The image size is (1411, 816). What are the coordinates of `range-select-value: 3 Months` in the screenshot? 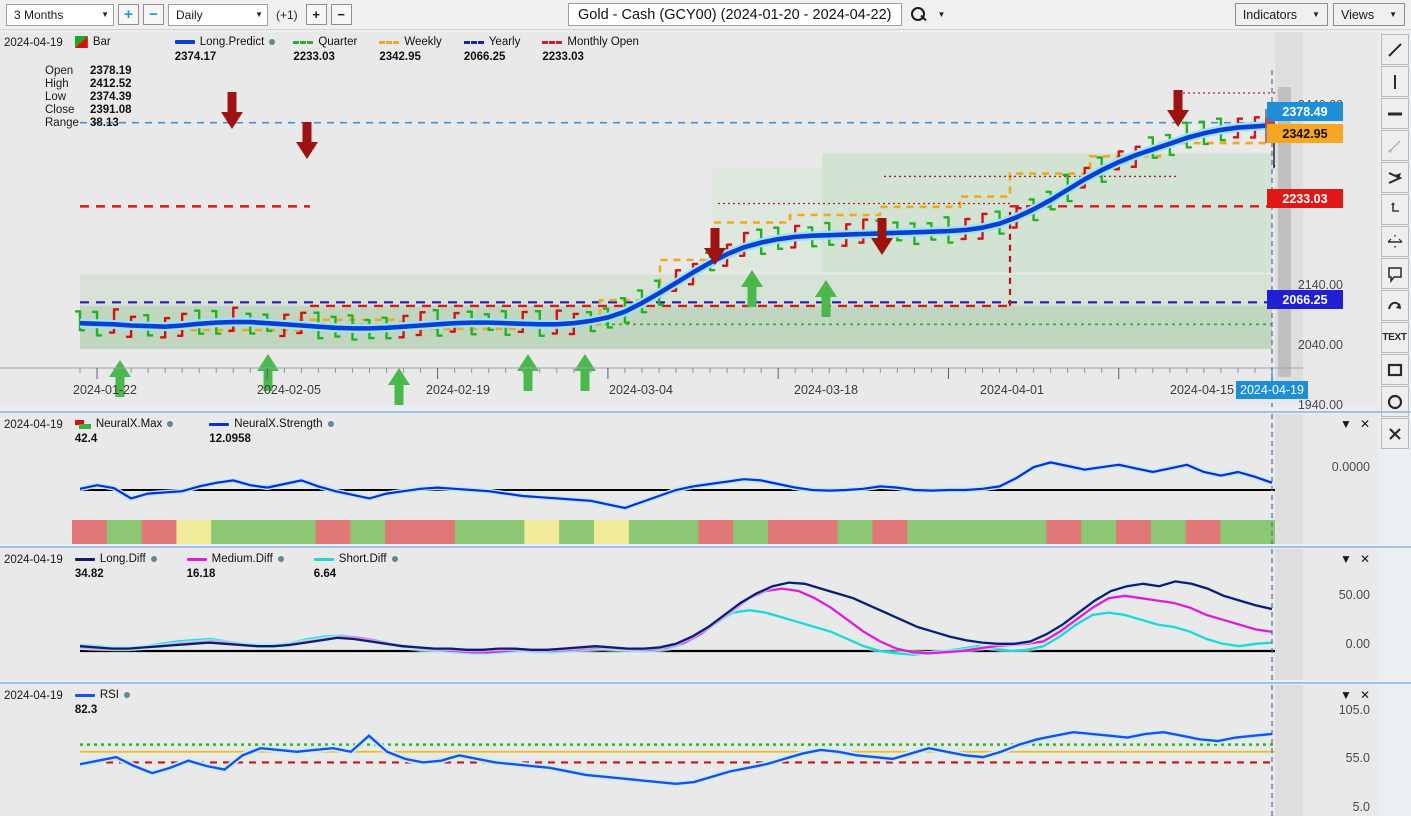 It's located at (39, 14).